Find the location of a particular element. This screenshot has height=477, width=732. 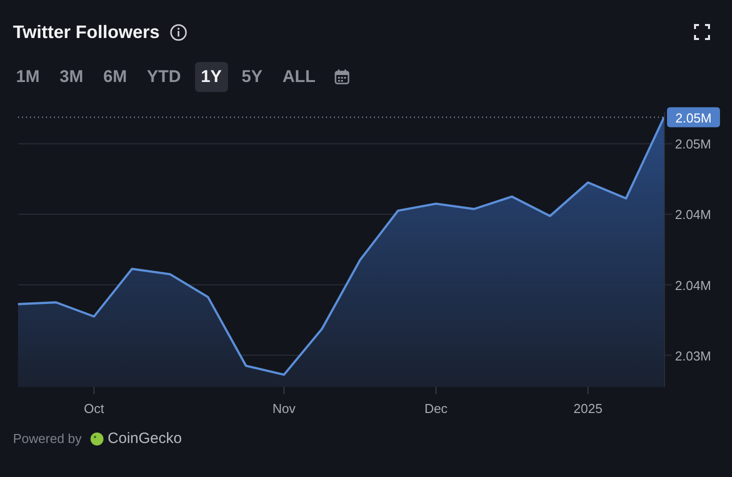

axis-label: Oct is located at coordinates (94, 408).